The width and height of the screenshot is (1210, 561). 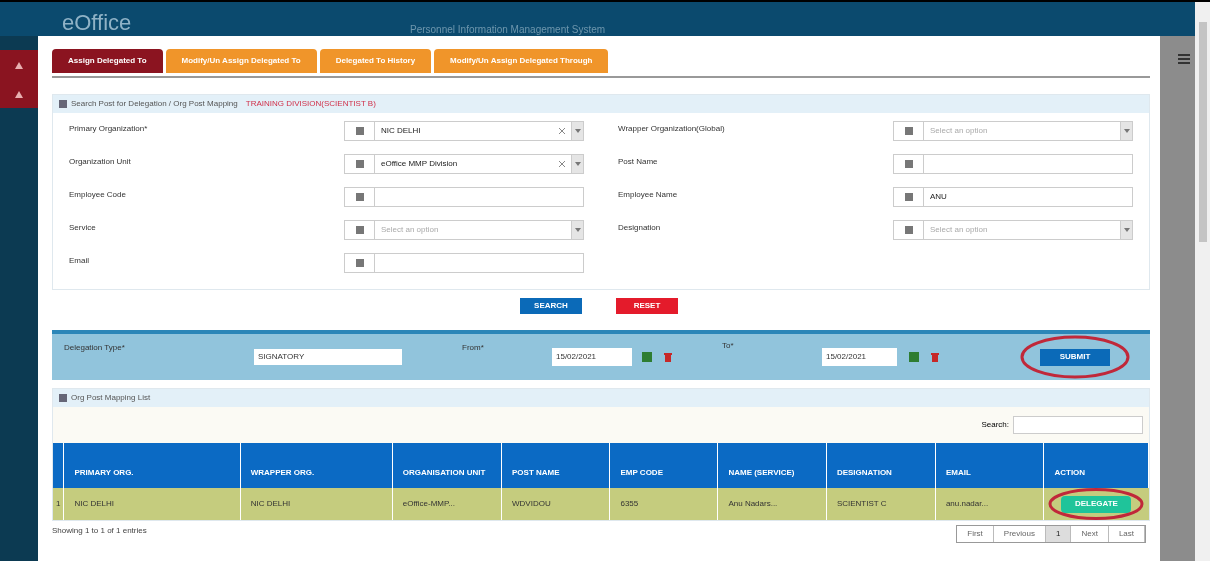 What do you see at coordinates (107, 61) in the screenshot?
I see `tab: Assign Delegated To` at bounding box center [107, 61].